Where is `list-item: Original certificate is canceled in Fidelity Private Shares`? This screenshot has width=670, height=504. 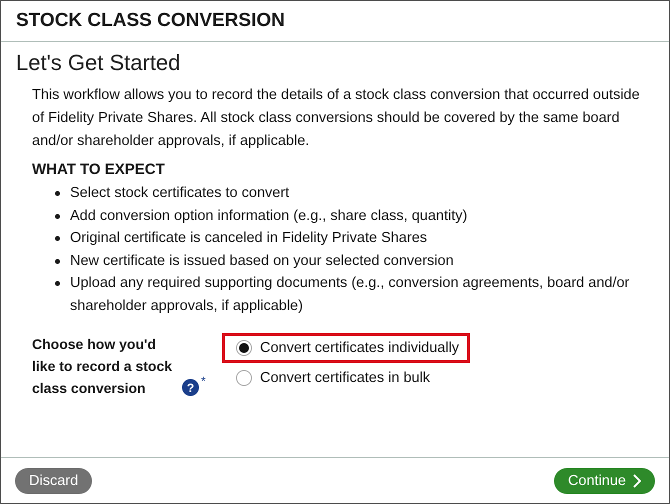
list-item: Original certificate is canceled in Fidelity Private Shares is located at coordinates (249, 238).